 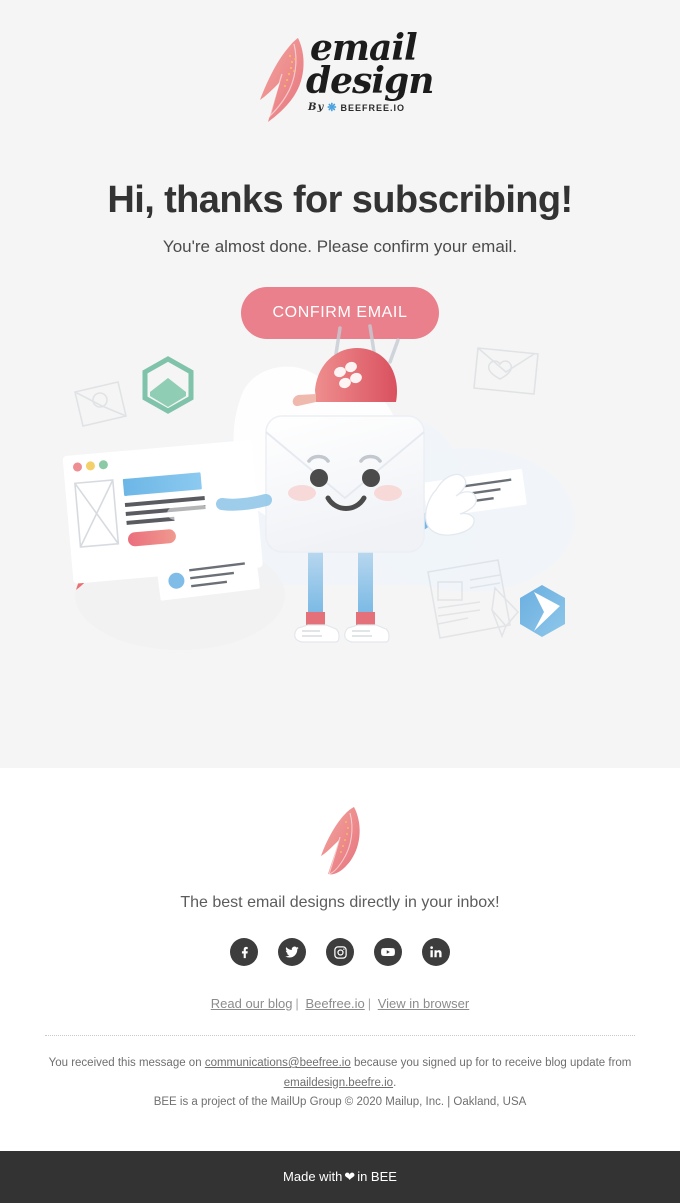 What do you see at coordinates (125, 1063) in the screenshot?
I see `legal-line1-part1: You received this message on` at bounding box center [125, 1063].